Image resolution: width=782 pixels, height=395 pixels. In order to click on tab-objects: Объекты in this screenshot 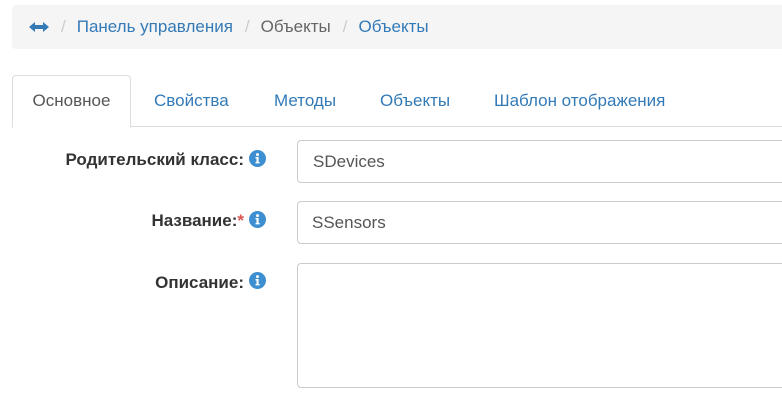, I will do `click(415, 101)`.